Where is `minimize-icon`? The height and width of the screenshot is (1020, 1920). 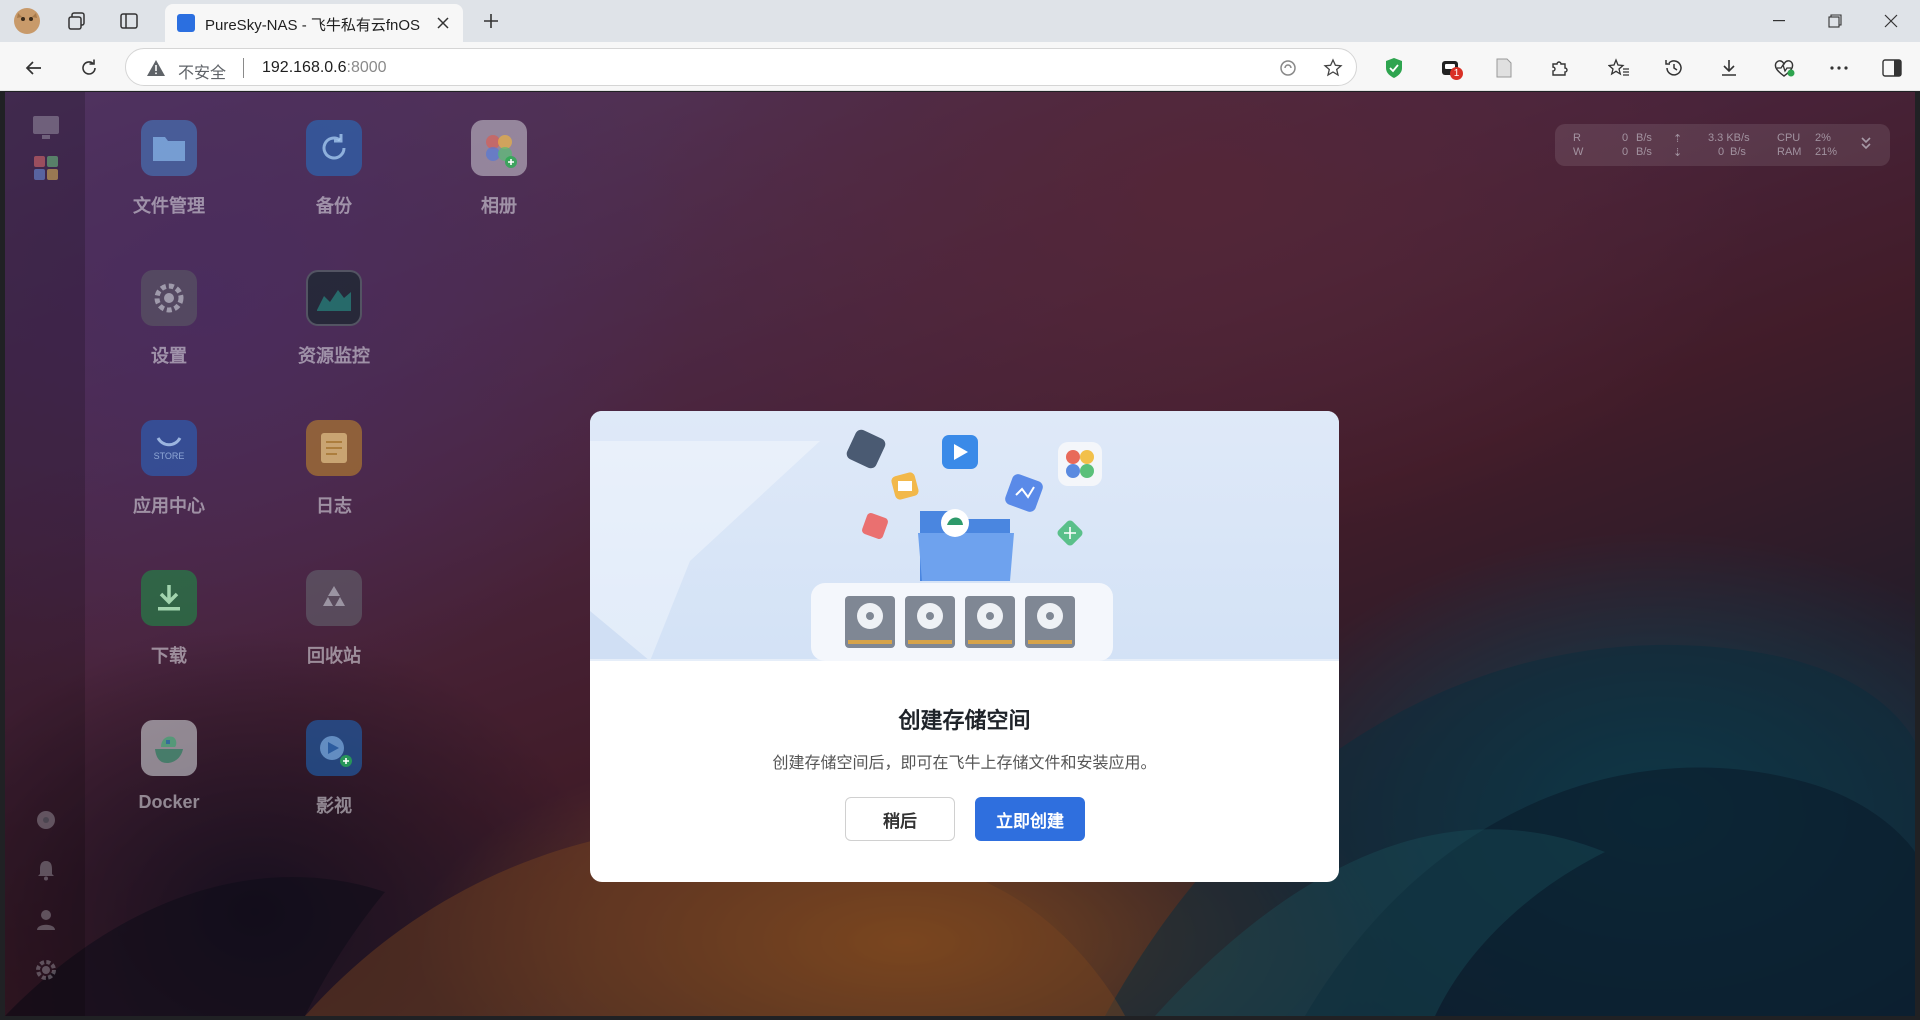 minimize-icon is located at coordinates (1779, 21).